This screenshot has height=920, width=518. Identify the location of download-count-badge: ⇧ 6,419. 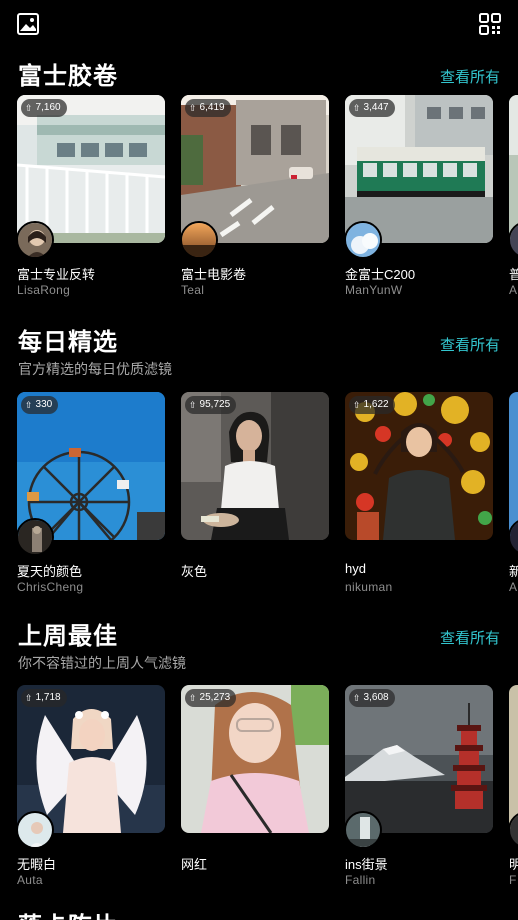
(208, 108).